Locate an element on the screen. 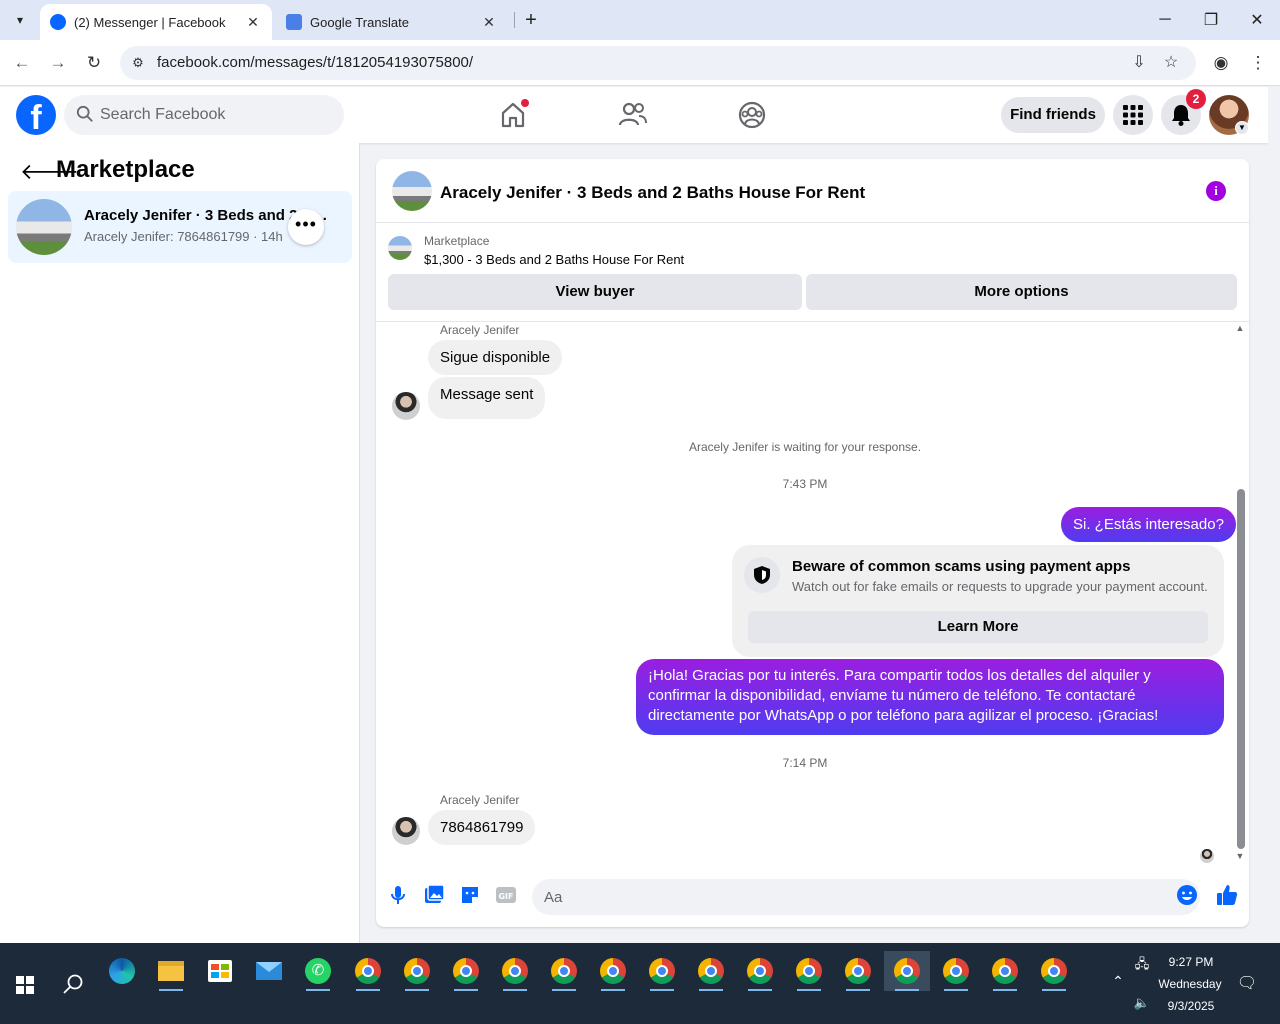 The image size is (1280, 1024). edge-icon is located at coordinates (122, 971).